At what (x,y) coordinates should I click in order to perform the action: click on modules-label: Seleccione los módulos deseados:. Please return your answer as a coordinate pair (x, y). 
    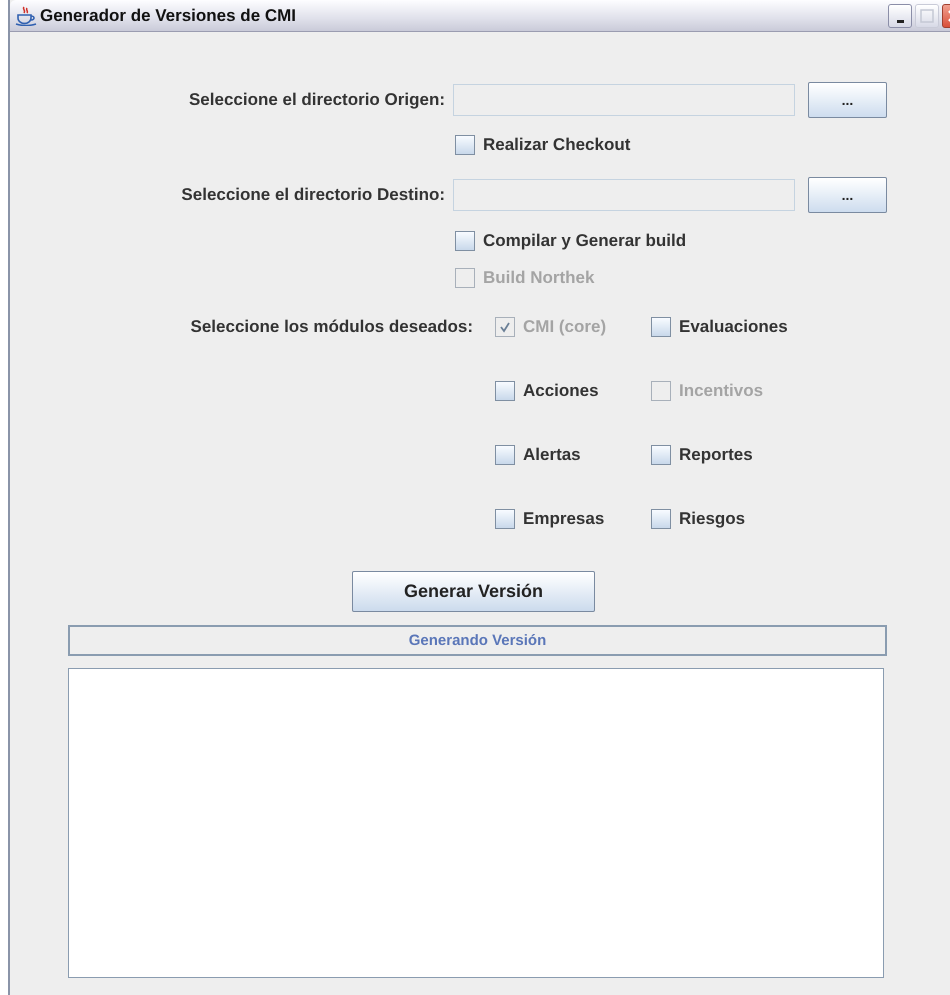
    Looking at the image, I should click on (331, 327).